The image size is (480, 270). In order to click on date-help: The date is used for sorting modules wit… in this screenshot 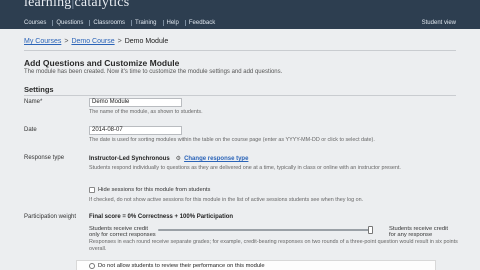, I will do `click(232, 140)`.